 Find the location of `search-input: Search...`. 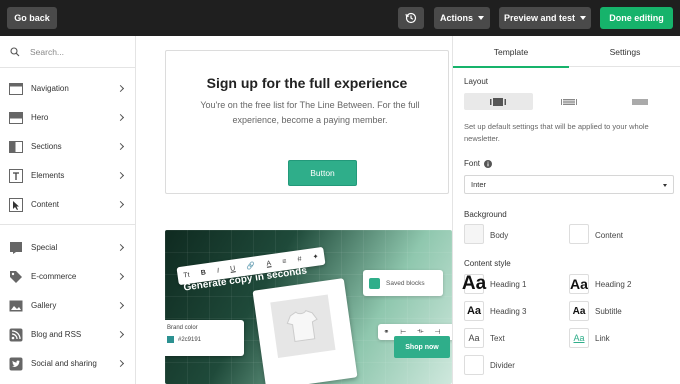

search-input: Search... is located at coordinates (47, 52).